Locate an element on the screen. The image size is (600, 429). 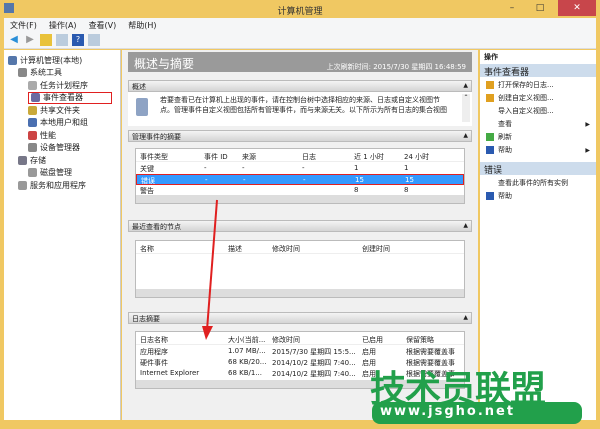
toolbar: ◀ ▶ ? is located at coordinates (300, 40).